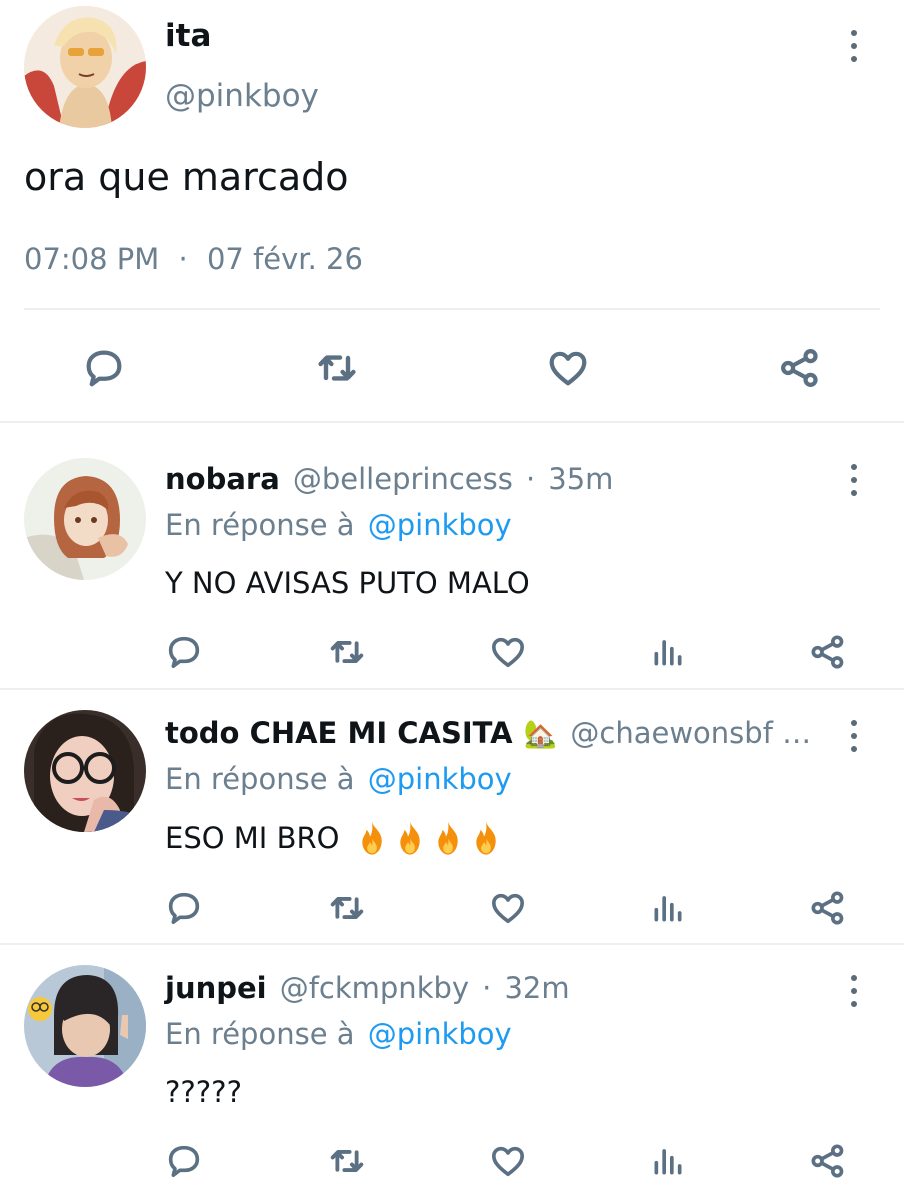 The height and width of the screenshot is (1200, 904). I want to click on user-handle: @fckmpnkby, so click(374, 988).